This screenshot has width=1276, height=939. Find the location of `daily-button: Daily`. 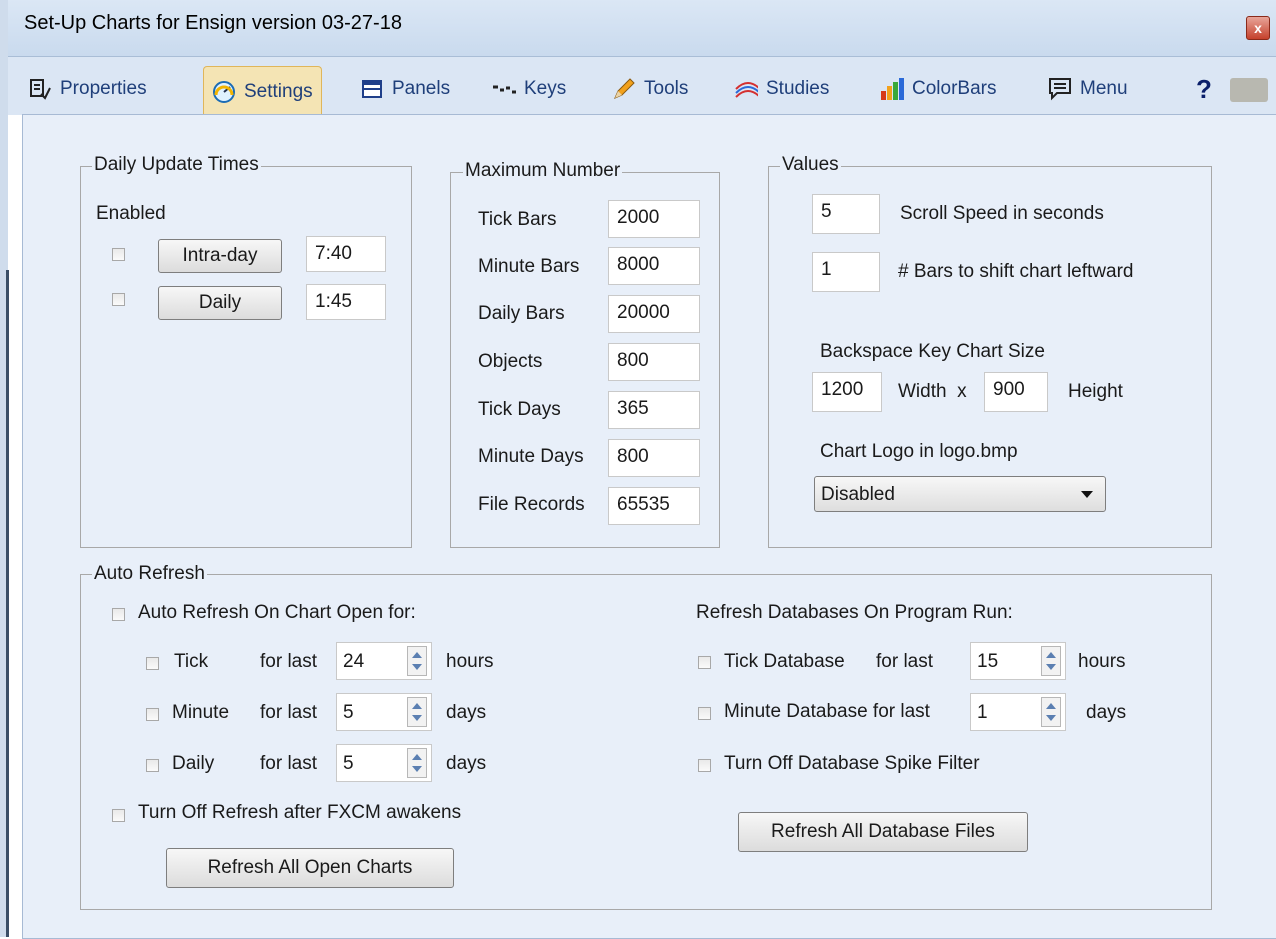

daily-button: Daily is located at coordinates (220, 303).